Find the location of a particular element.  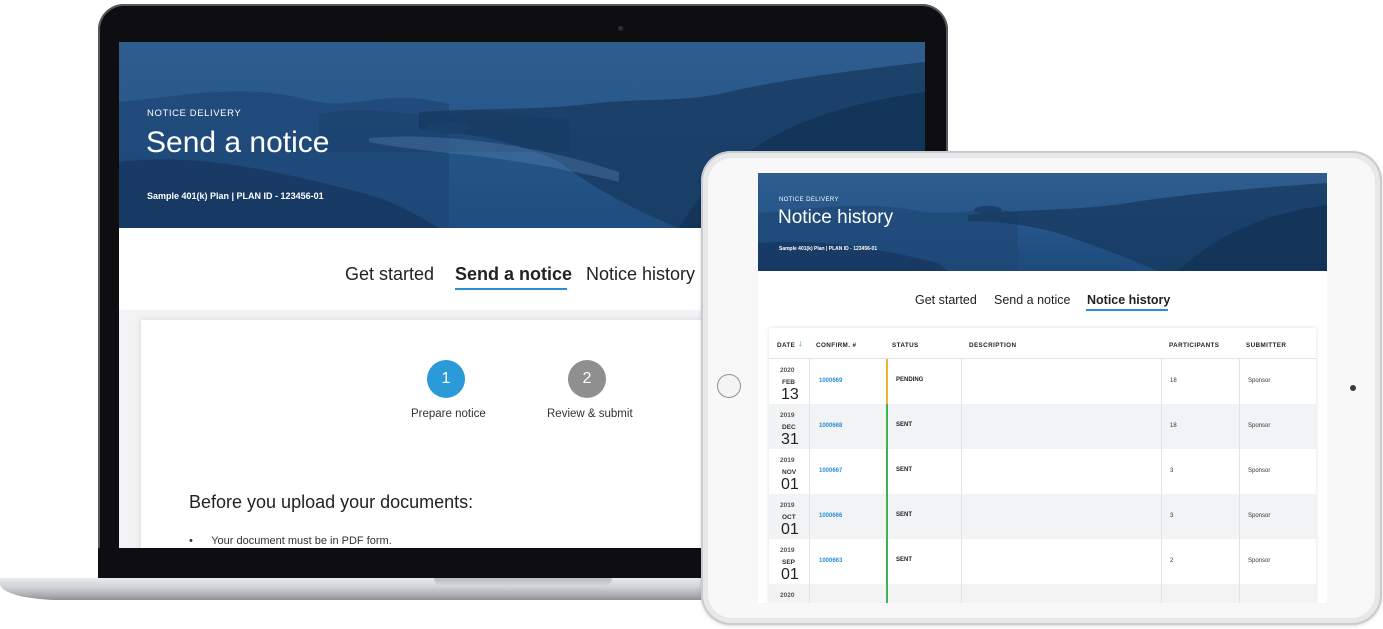

step-2-indicator: 2 is located at coordinates (587, 379).